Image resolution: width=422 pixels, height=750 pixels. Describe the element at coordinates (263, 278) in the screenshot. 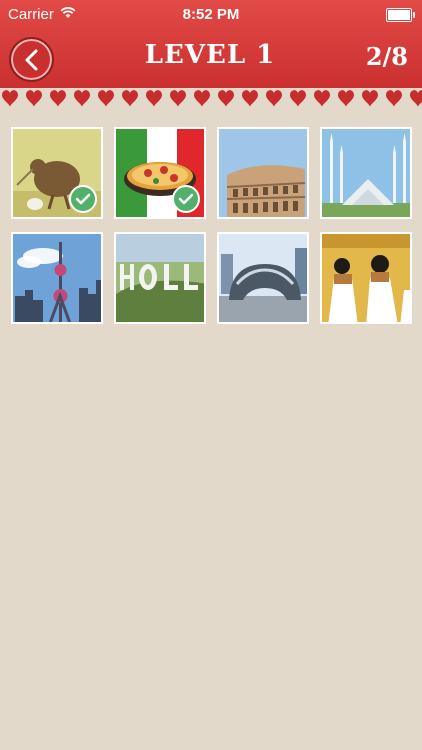

I see `tile-cloud-gate` at that location.